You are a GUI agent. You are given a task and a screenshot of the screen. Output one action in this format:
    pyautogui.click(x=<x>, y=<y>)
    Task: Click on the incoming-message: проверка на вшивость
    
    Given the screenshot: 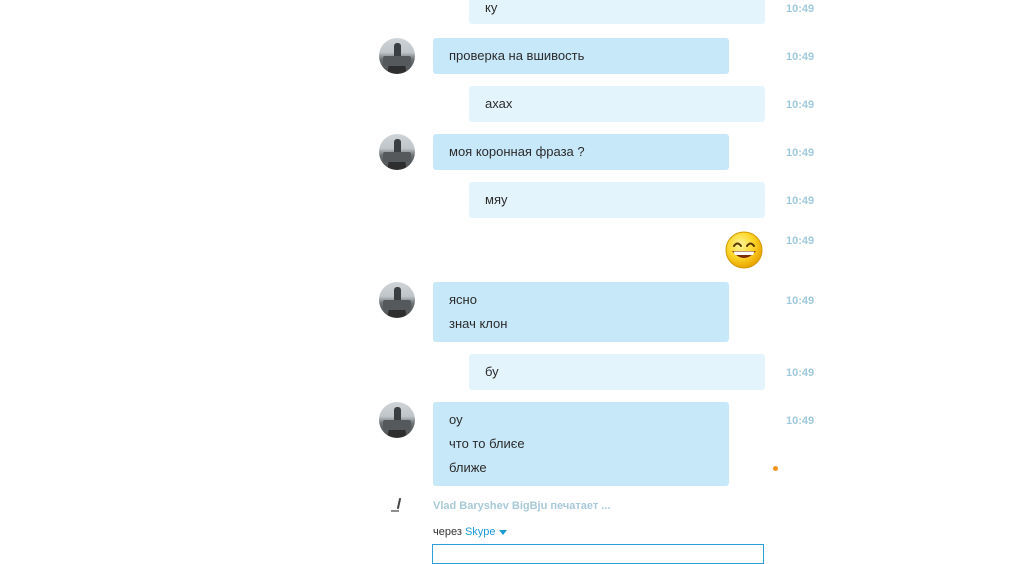 What is the action you would take?
    pyautogui.click(x=581, y=56)
    